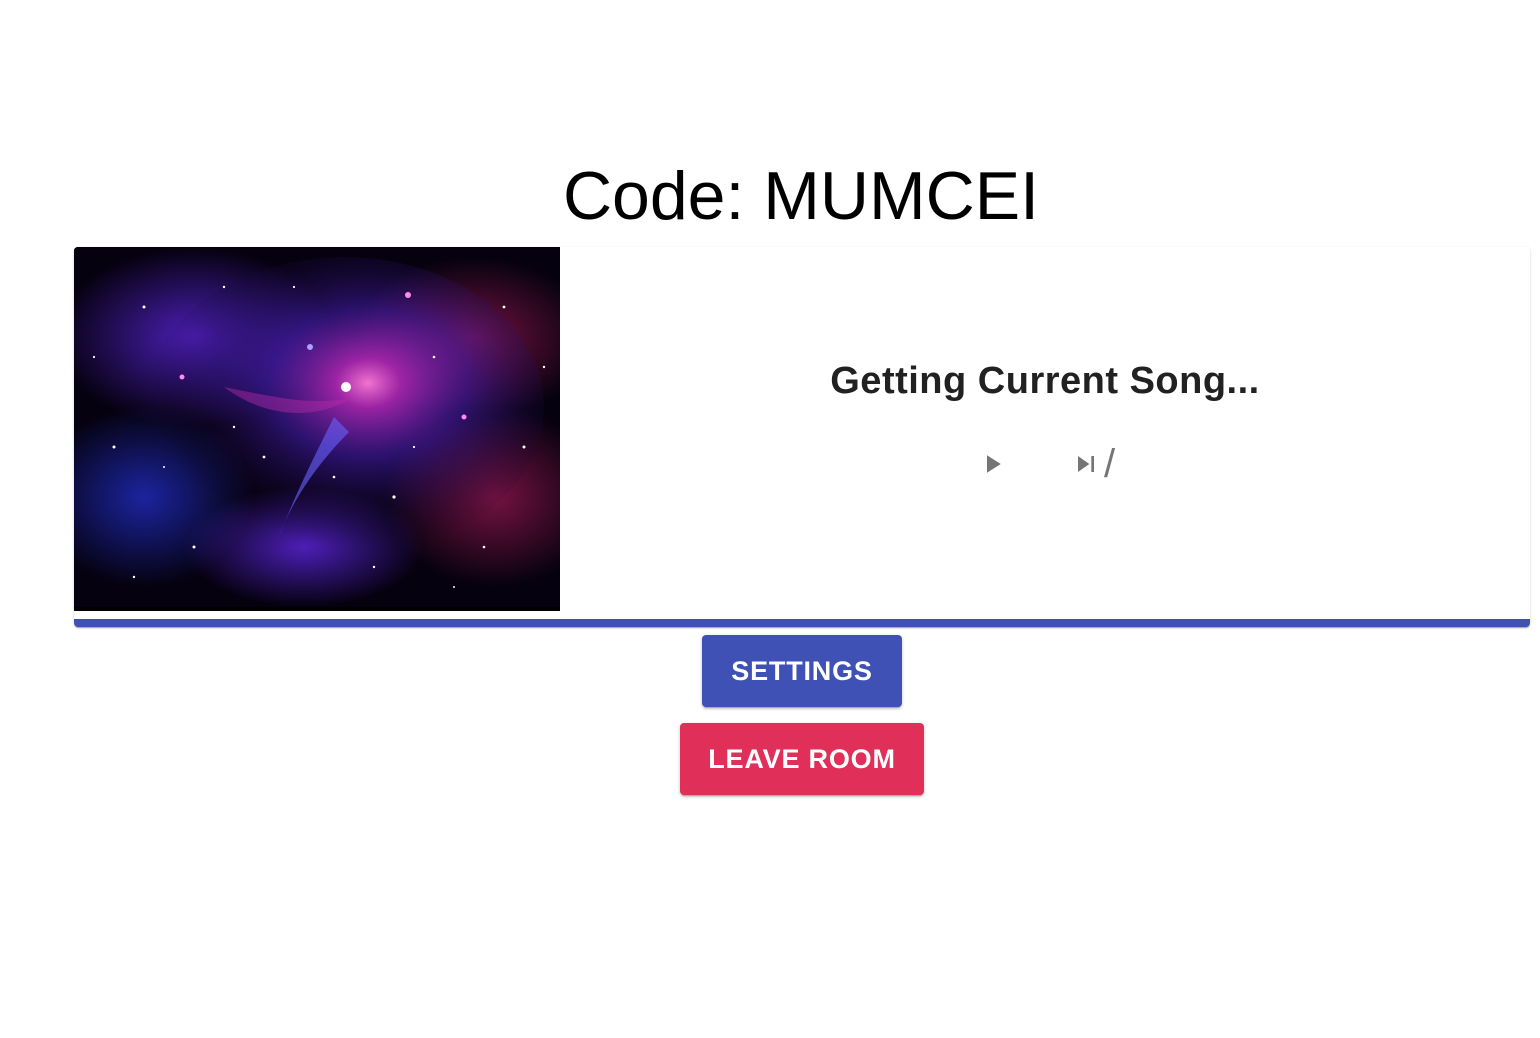 The image size is (1540, 1038). I want to click on play-button, so click(992, 464).